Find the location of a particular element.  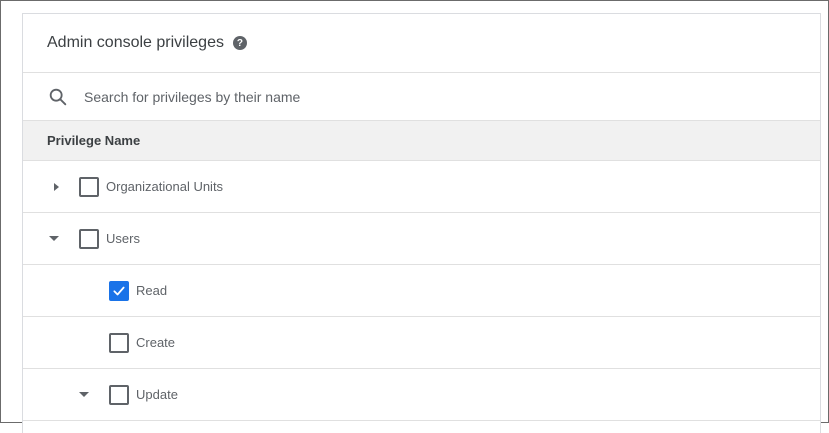

page-title: Admin console privileges is located at coordinates (135, 42).